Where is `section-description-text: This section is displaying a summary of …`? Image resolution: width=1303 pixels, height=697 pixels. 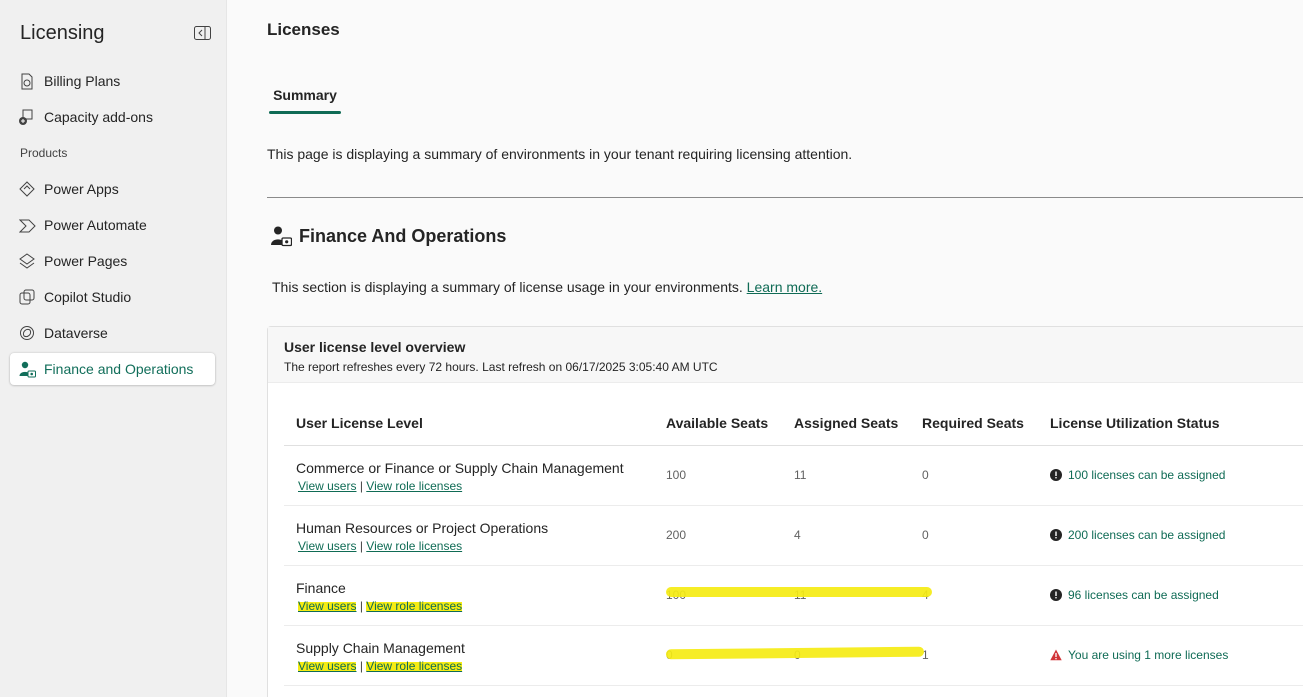
section-description-text: This section is displaying a summary of … is located at coordinates (507, 287).